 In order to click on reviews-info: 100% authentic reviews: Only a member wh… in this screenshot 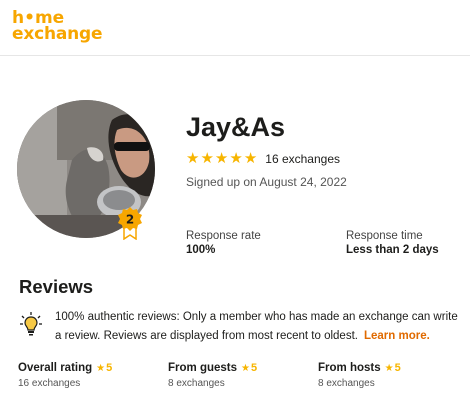, I will do `click(260, 327)`.